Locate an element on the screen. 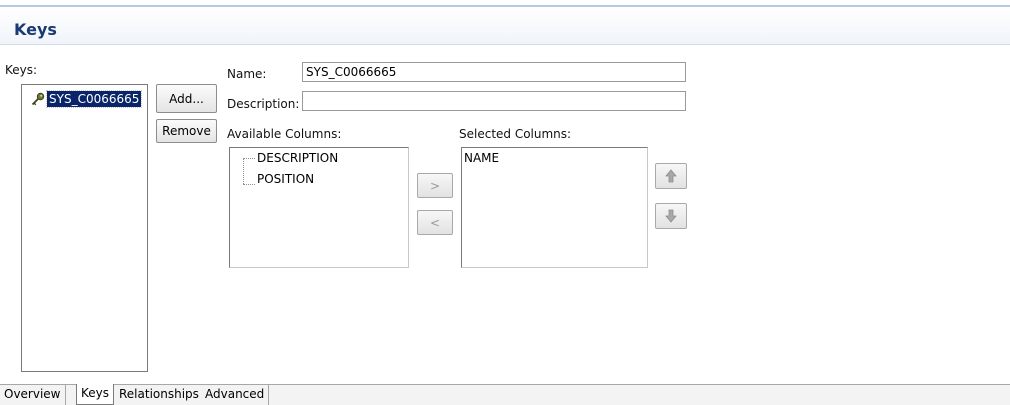  available-columns-list: DESCRIPTION POSITION is located at coordinates (319, 207).